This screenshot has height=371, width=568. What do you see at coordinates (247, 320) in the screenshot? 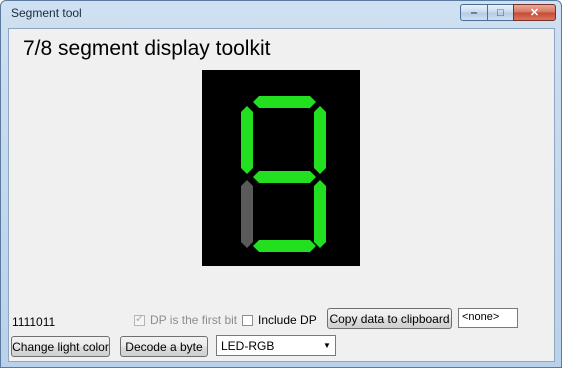
I see `include-dp-checkbox` at bounding box center [247, 320].